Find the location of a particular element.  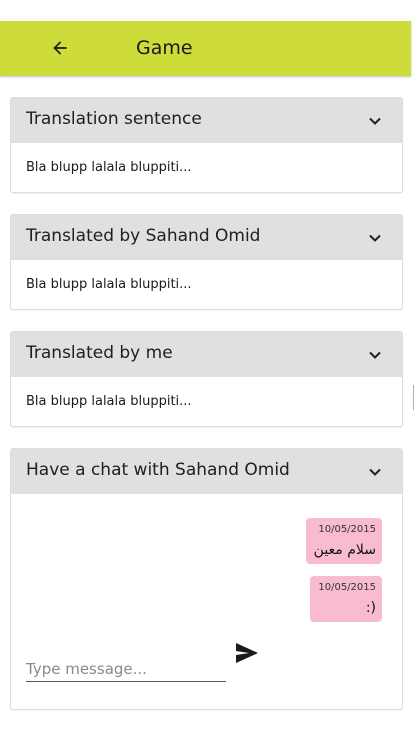

page-title: Game is located at coordinates (164, 48).